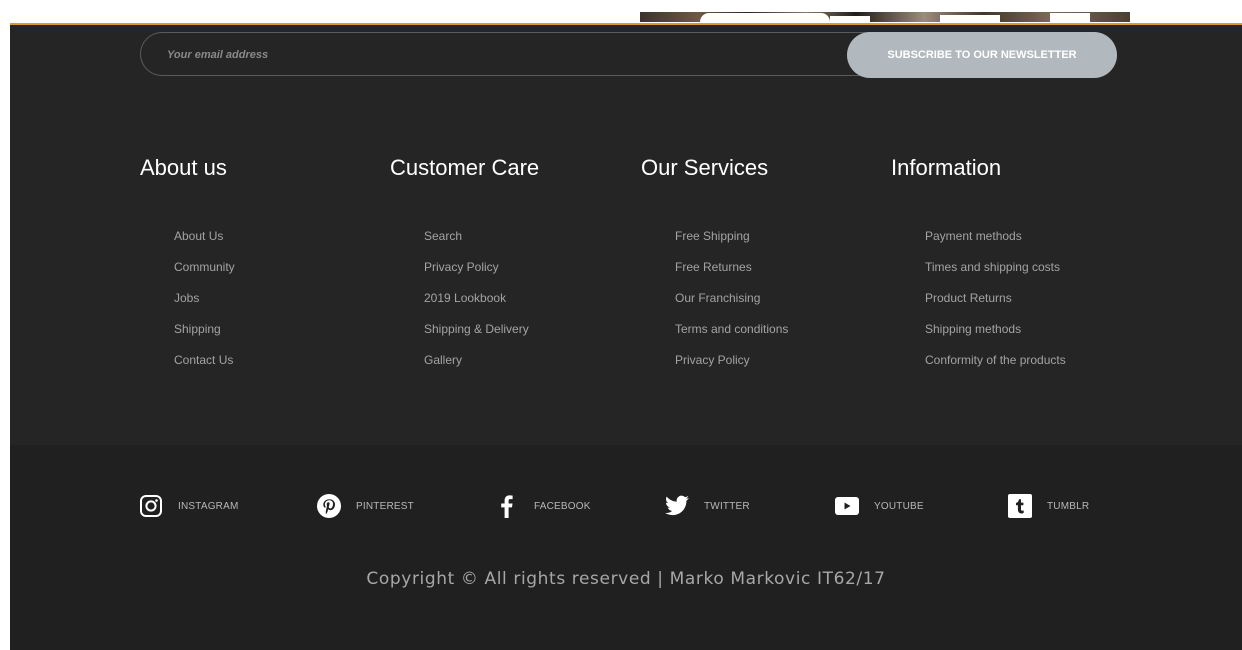  I want to click on facebook-icon, so click(507, 506).